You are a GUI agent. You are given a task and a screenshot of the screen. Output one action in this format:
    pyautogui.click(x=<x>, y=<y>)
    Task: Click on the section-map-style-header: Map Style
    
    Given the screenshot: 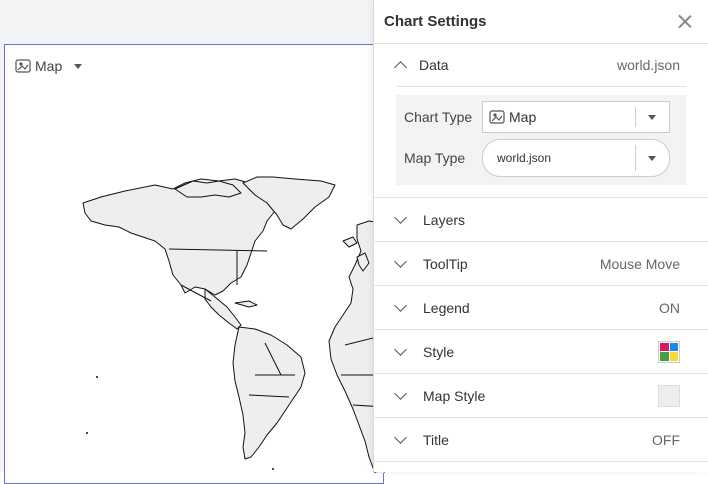 What is the action you would take?
    pyautogui.click(x=541, y=395)
    